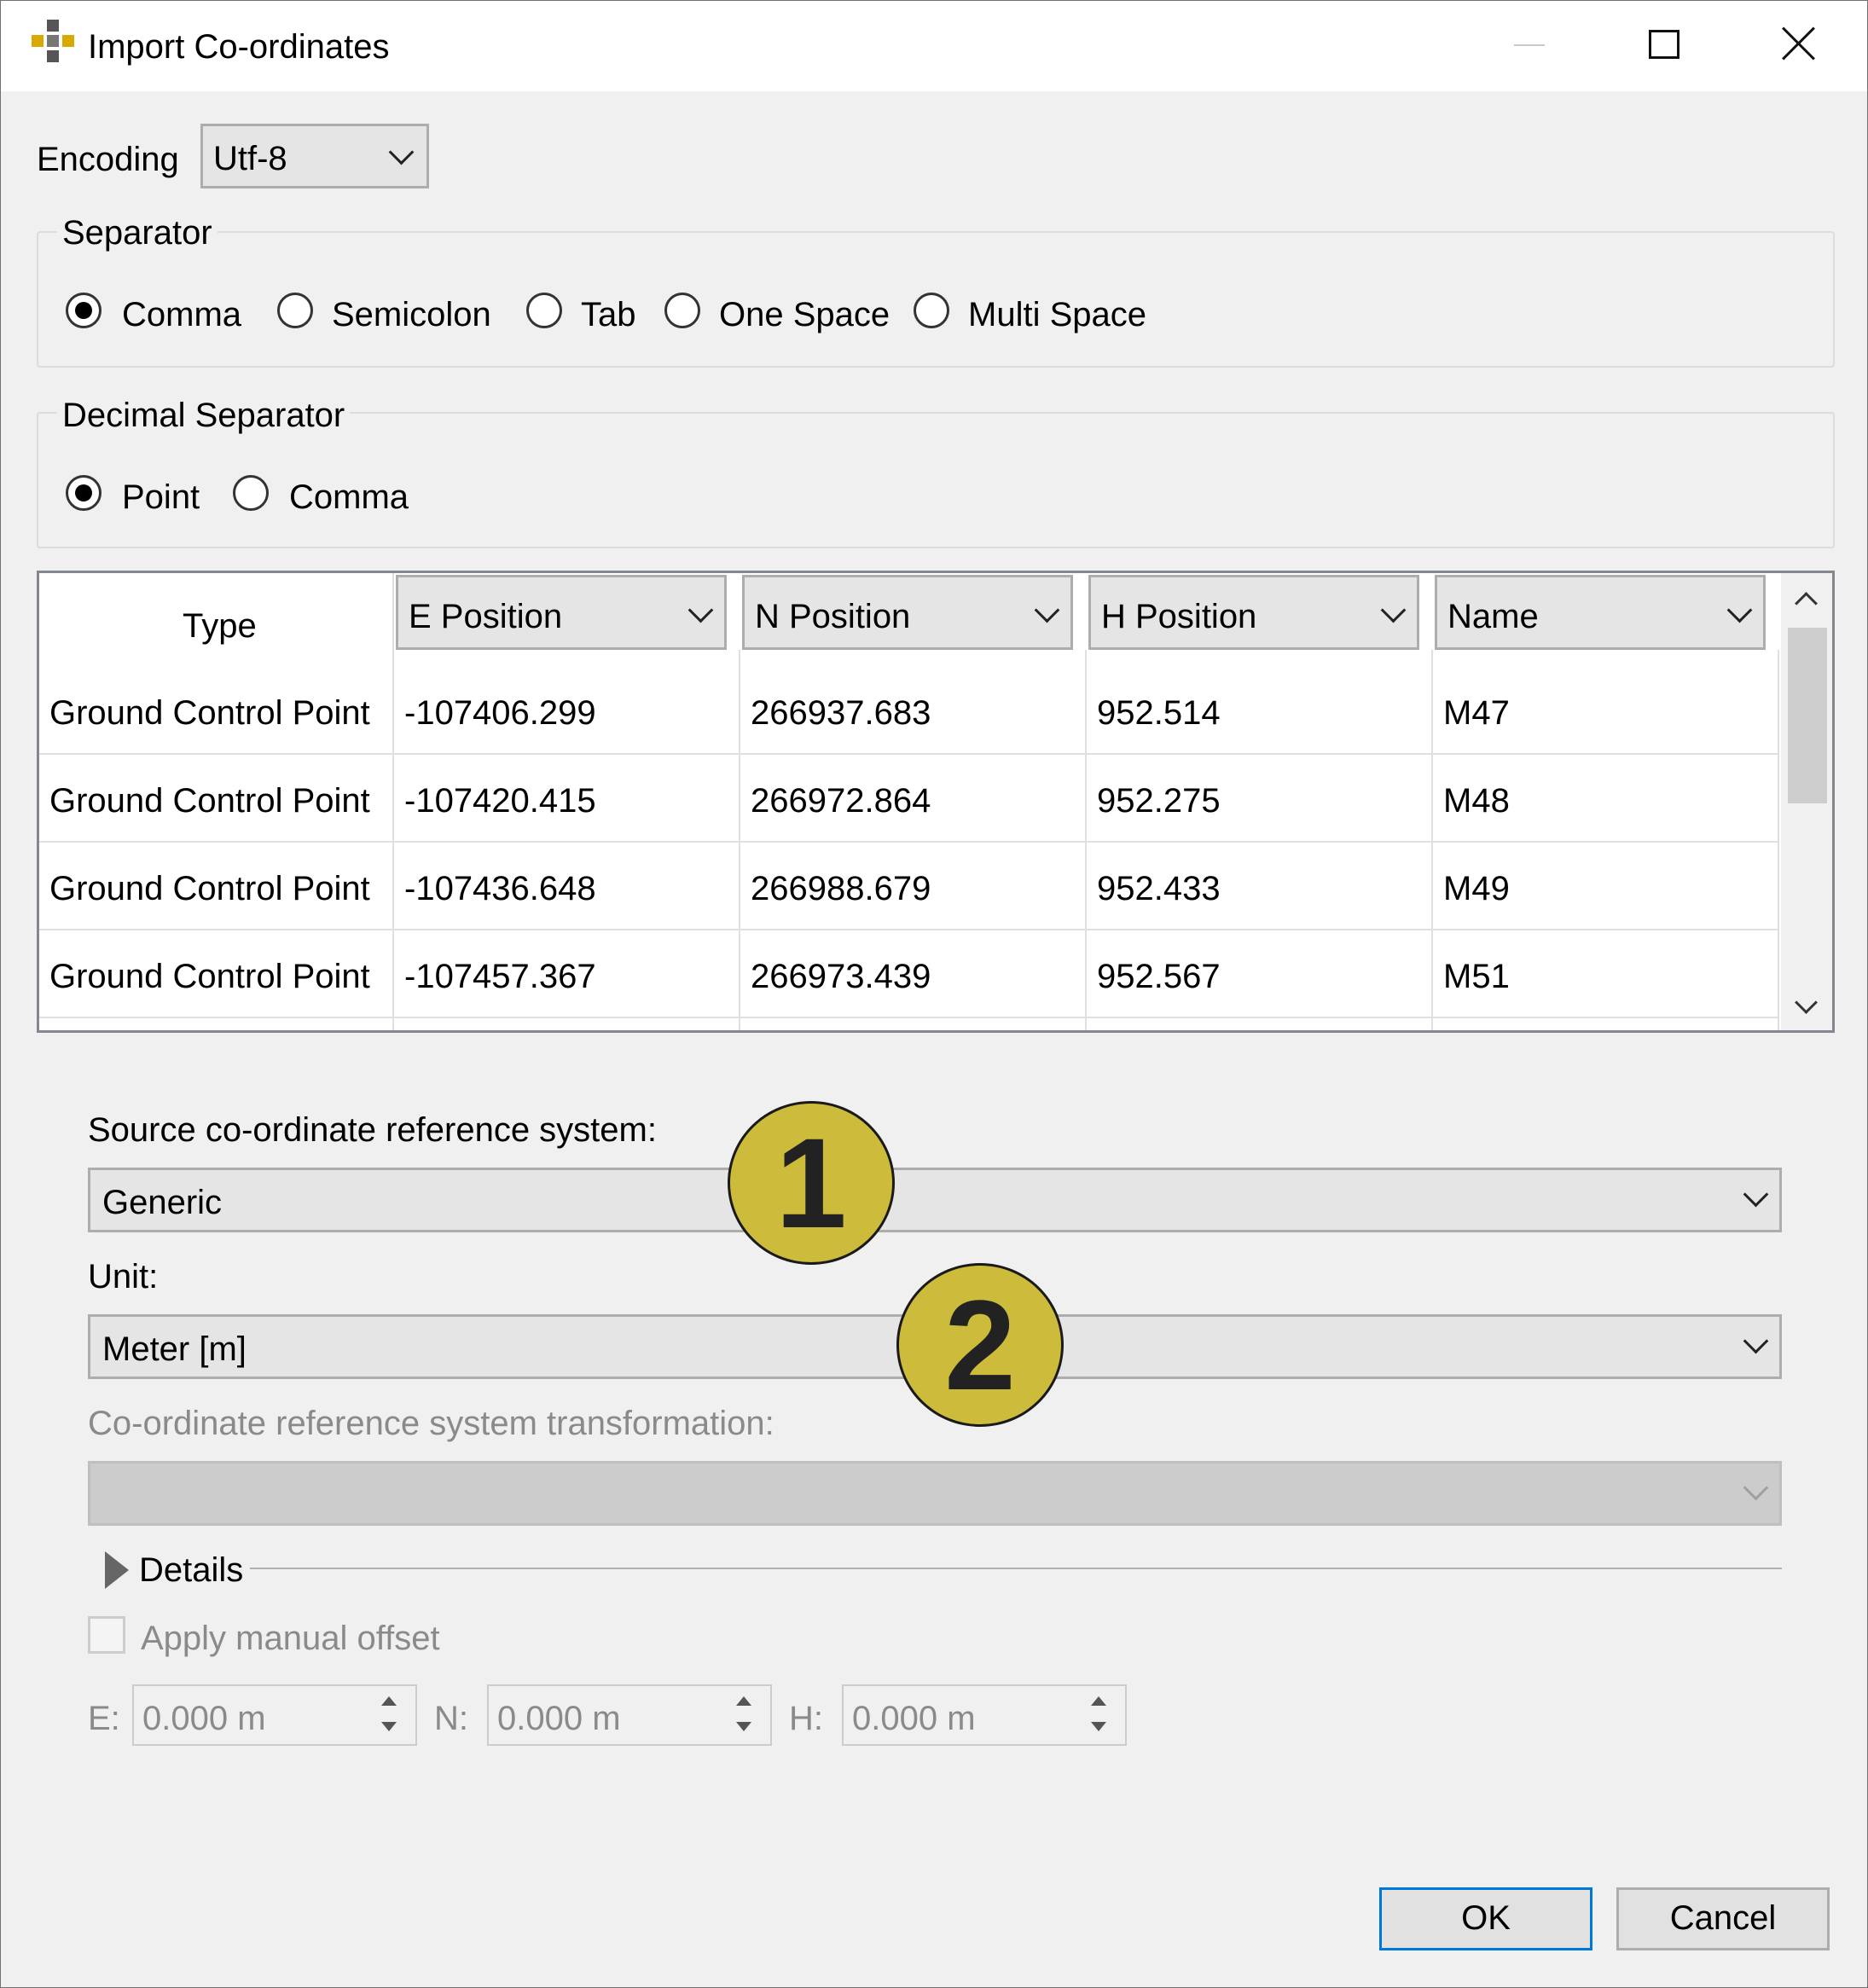 The height and width of the screenshot is (1988, 1868). Describe the element at coordinates (682, 311) in the screenshot. I see `separator-one-space-radio` at that location.